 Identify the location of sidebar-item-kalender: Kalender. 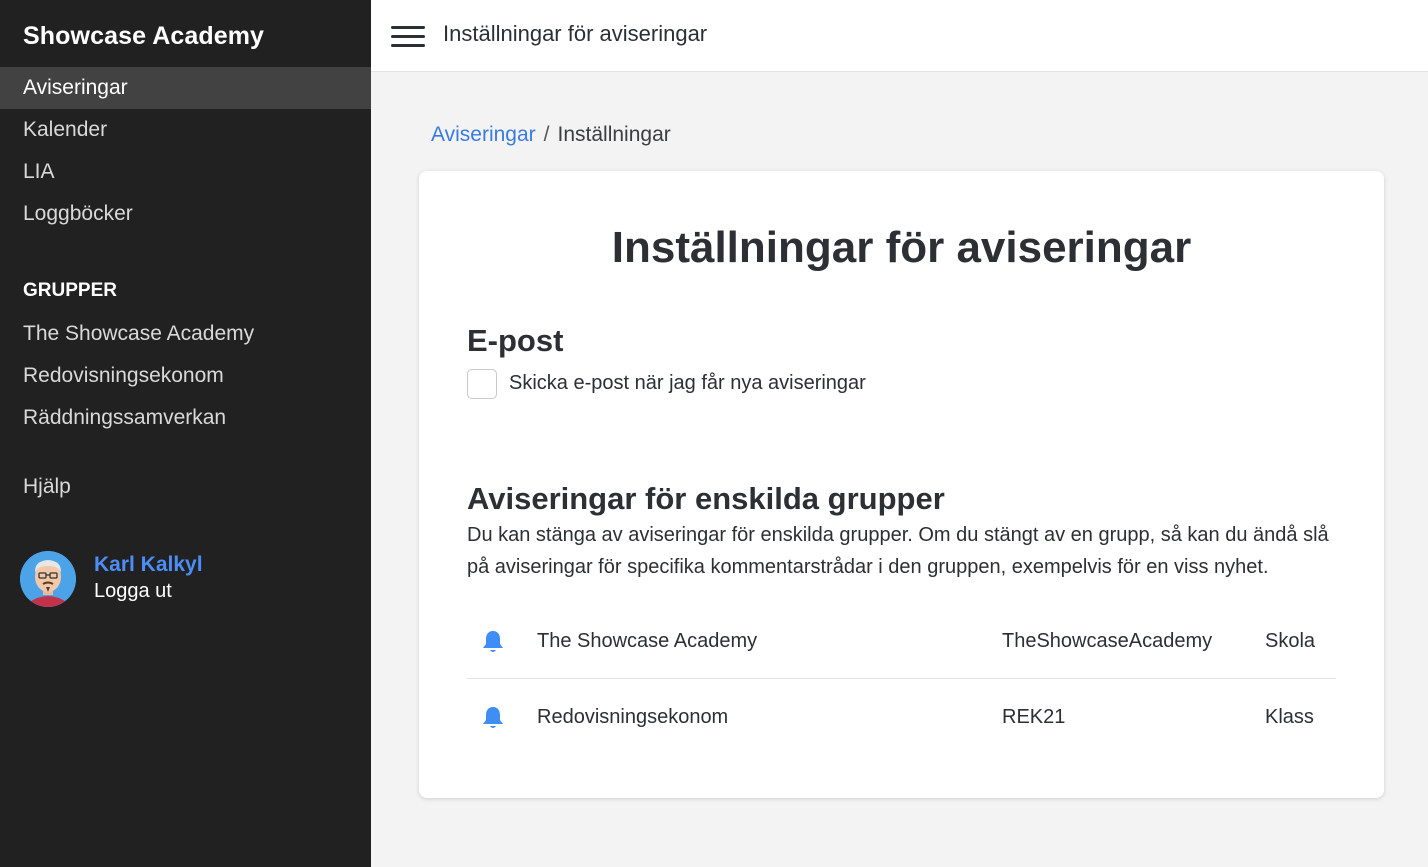
(185, 130).